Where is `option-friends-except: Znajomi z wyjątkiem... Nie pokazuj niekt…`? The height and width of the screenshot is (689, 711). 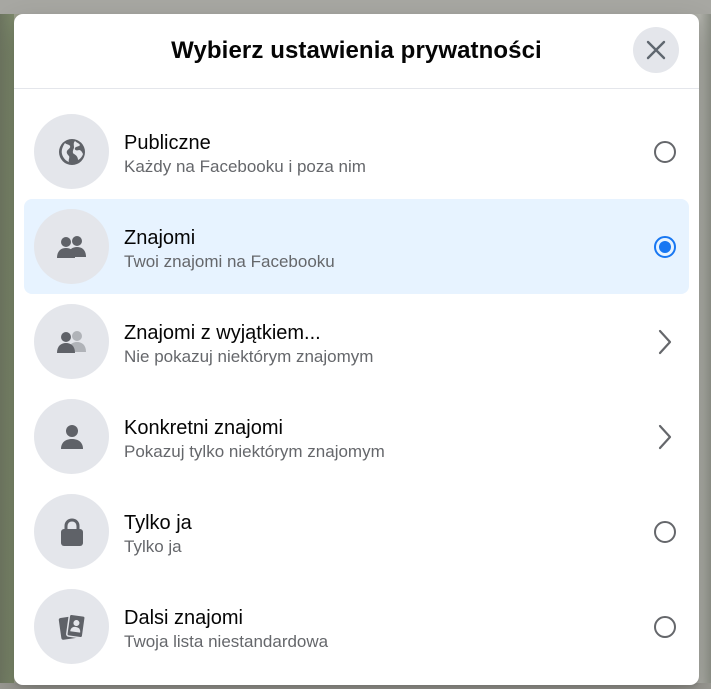
option-friends-except: Znajomi z wyjątkiem... Nie pokazuj niekt… is located at coordinates (356, 341).